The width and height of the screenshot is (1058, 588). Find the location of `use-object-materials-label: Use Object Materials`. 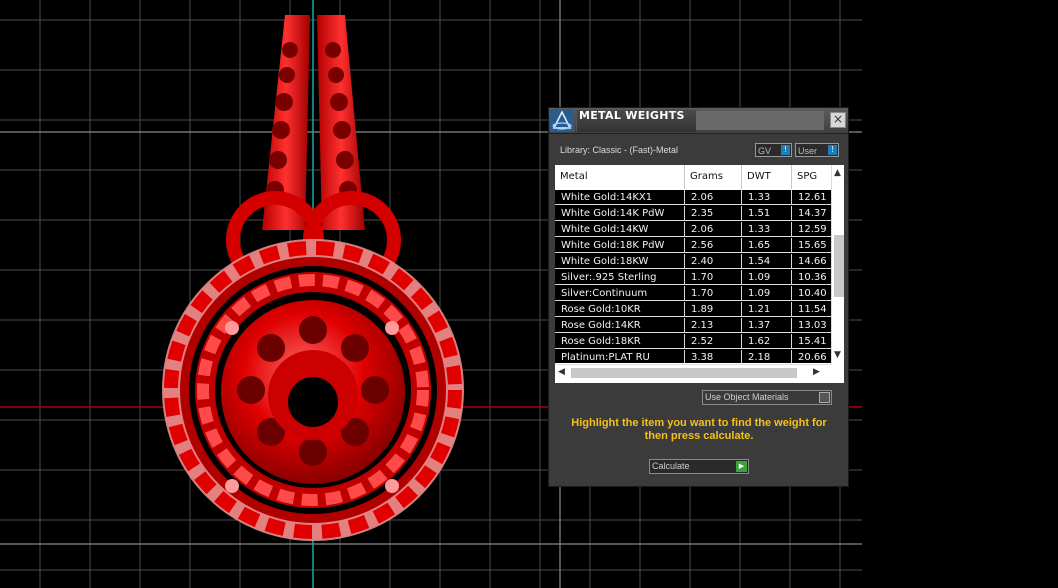

use-object-materials-label: Use Object Materials is located at coordinates (747, 397).